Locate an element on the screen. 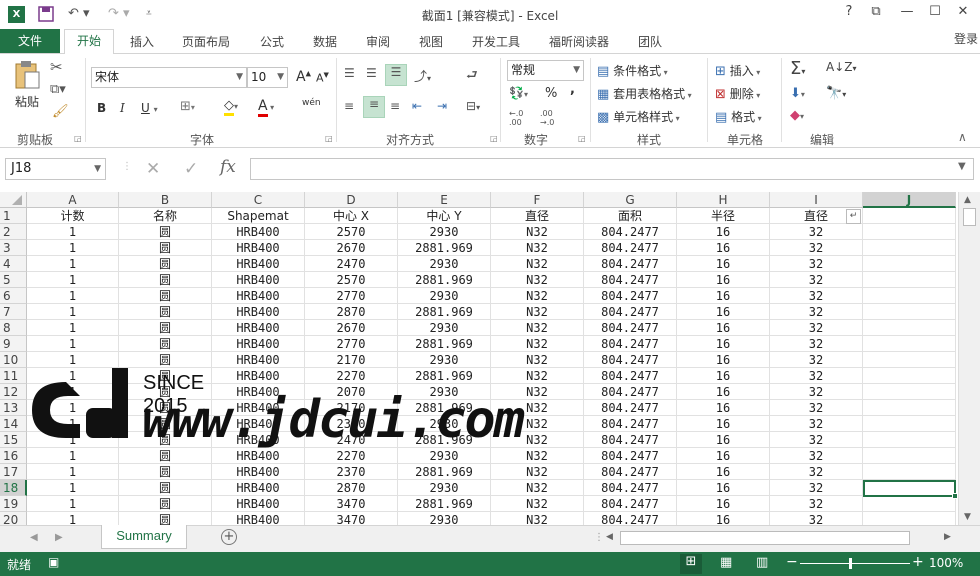 This screenshot has width=980, height=576. cell-styles-button: ▩ 单元格样式 ▾ is located at coordinates (638, 116).